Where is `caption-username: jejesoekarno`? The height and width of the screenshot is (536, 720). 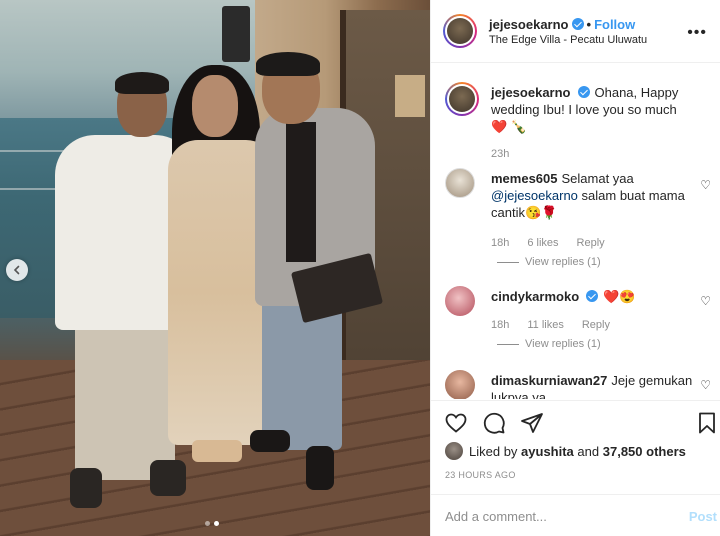
caption-username: jejesoekarno is located at coordinates (531, 92).